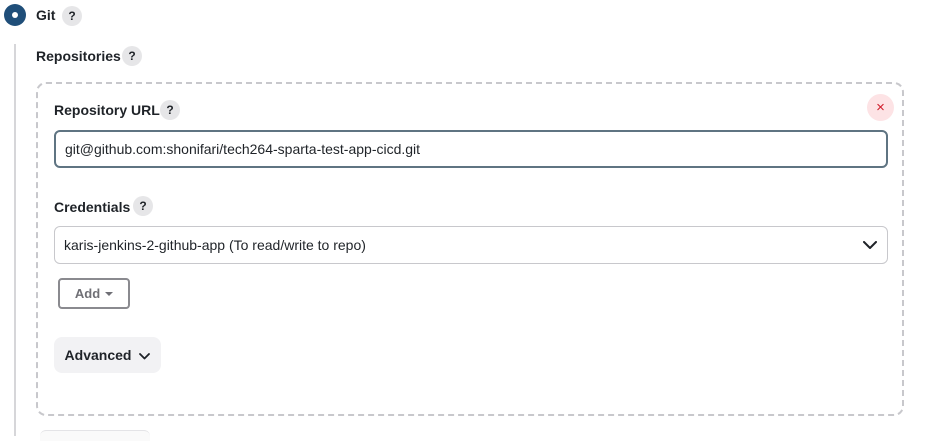 This screenshot has width=932, height=441. I want to click on repository-url-input, so click(471, 149).